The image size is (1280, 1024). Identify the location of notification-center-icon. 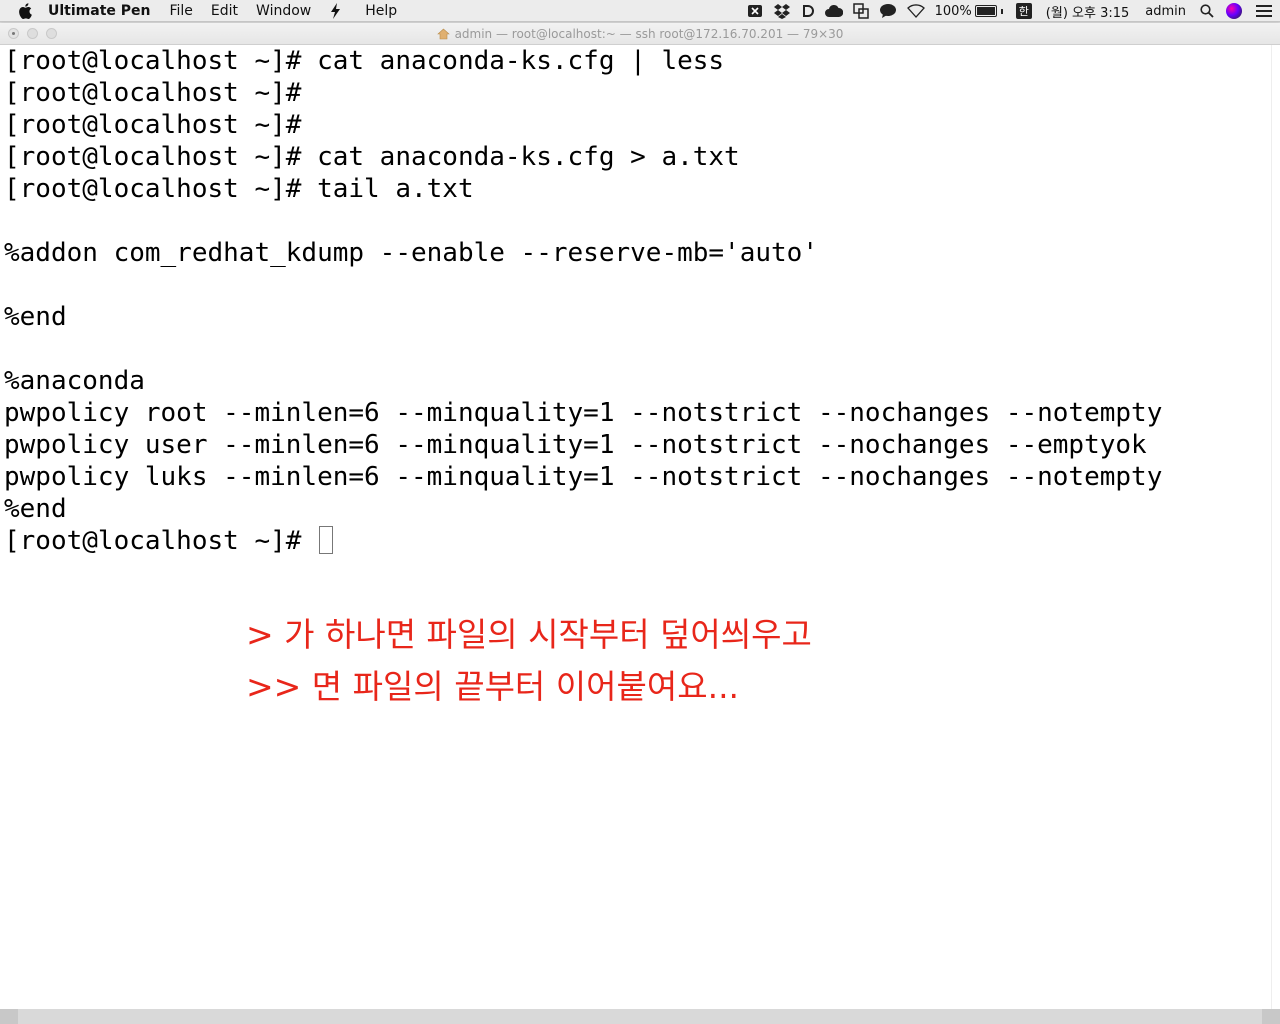
(1264, 11).